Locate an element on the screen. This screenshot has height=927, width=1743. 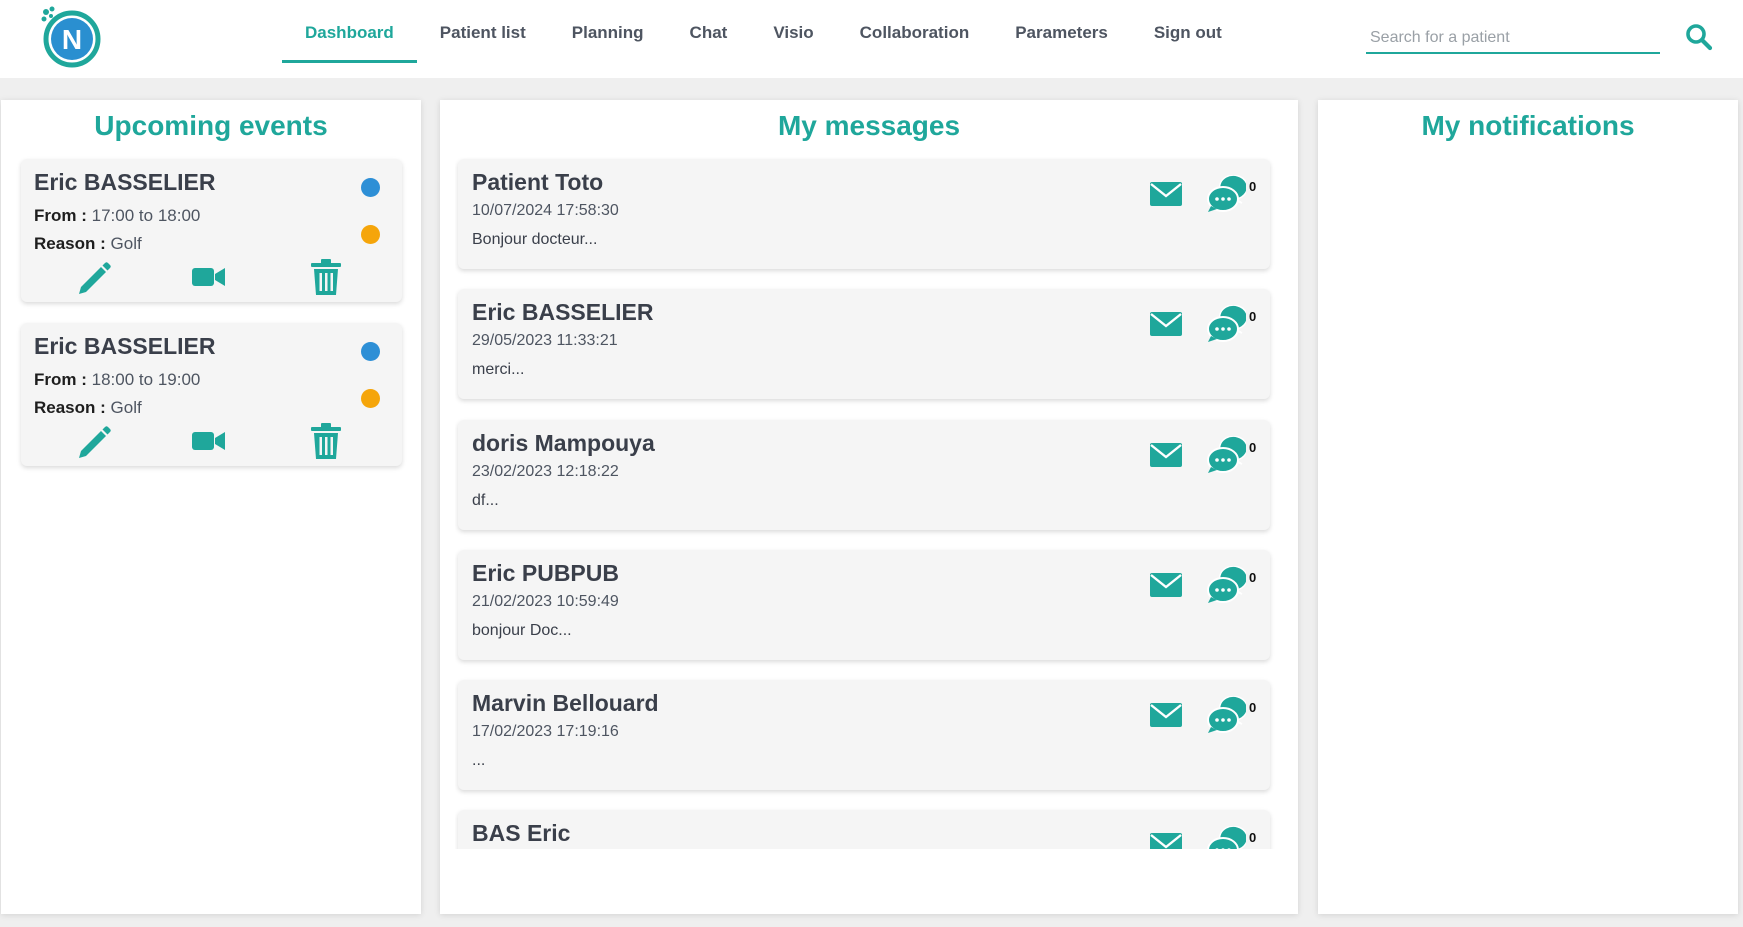
app-logo: N is located at coordinates (72, 37).